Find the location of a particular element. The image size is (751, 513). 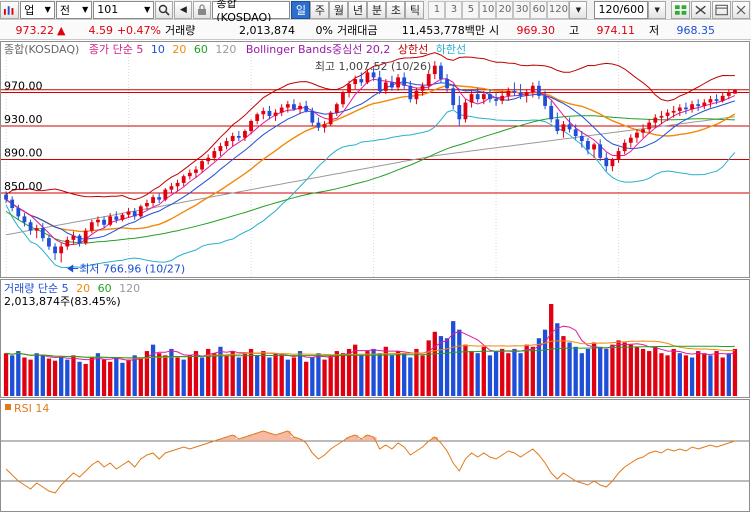

period-button: 주 is located at coordinates (320, 9).